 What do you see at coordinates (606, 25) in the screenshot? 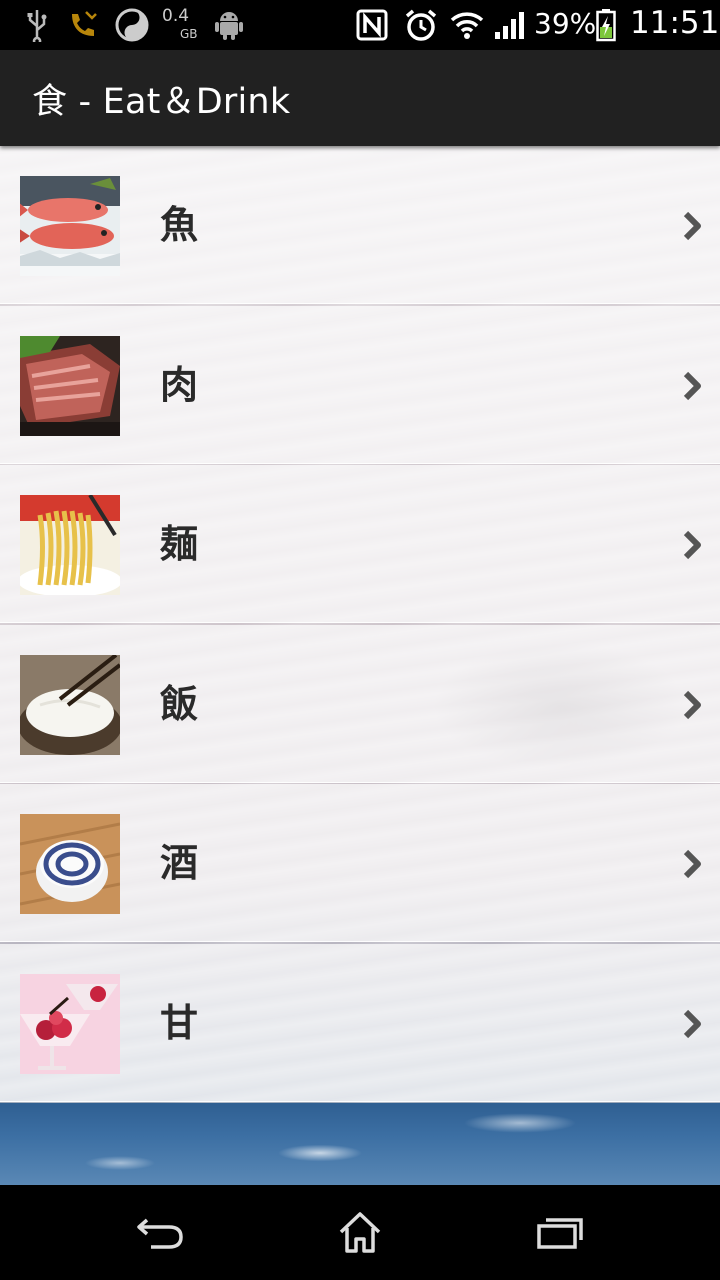
I see `battery-icon` at bounding box center [606, 25].